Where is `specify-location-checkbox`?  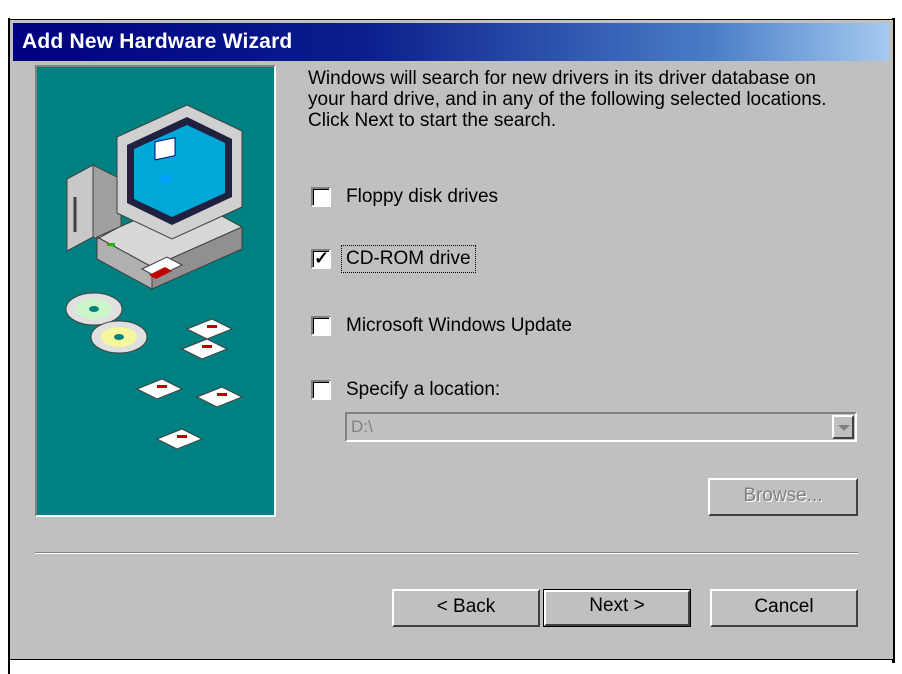
specify-location-checkbox is located at coordinates (321, 390).